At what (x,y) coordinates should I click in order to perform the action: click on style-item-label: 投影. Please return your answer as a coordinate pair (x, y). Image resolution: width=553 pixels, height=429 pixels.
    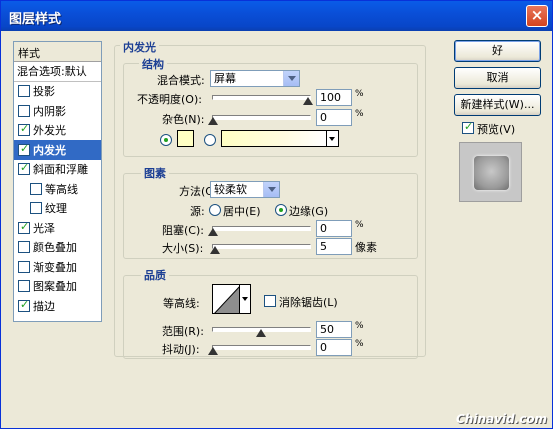
    Looking at the image, I should click on (44, 92).